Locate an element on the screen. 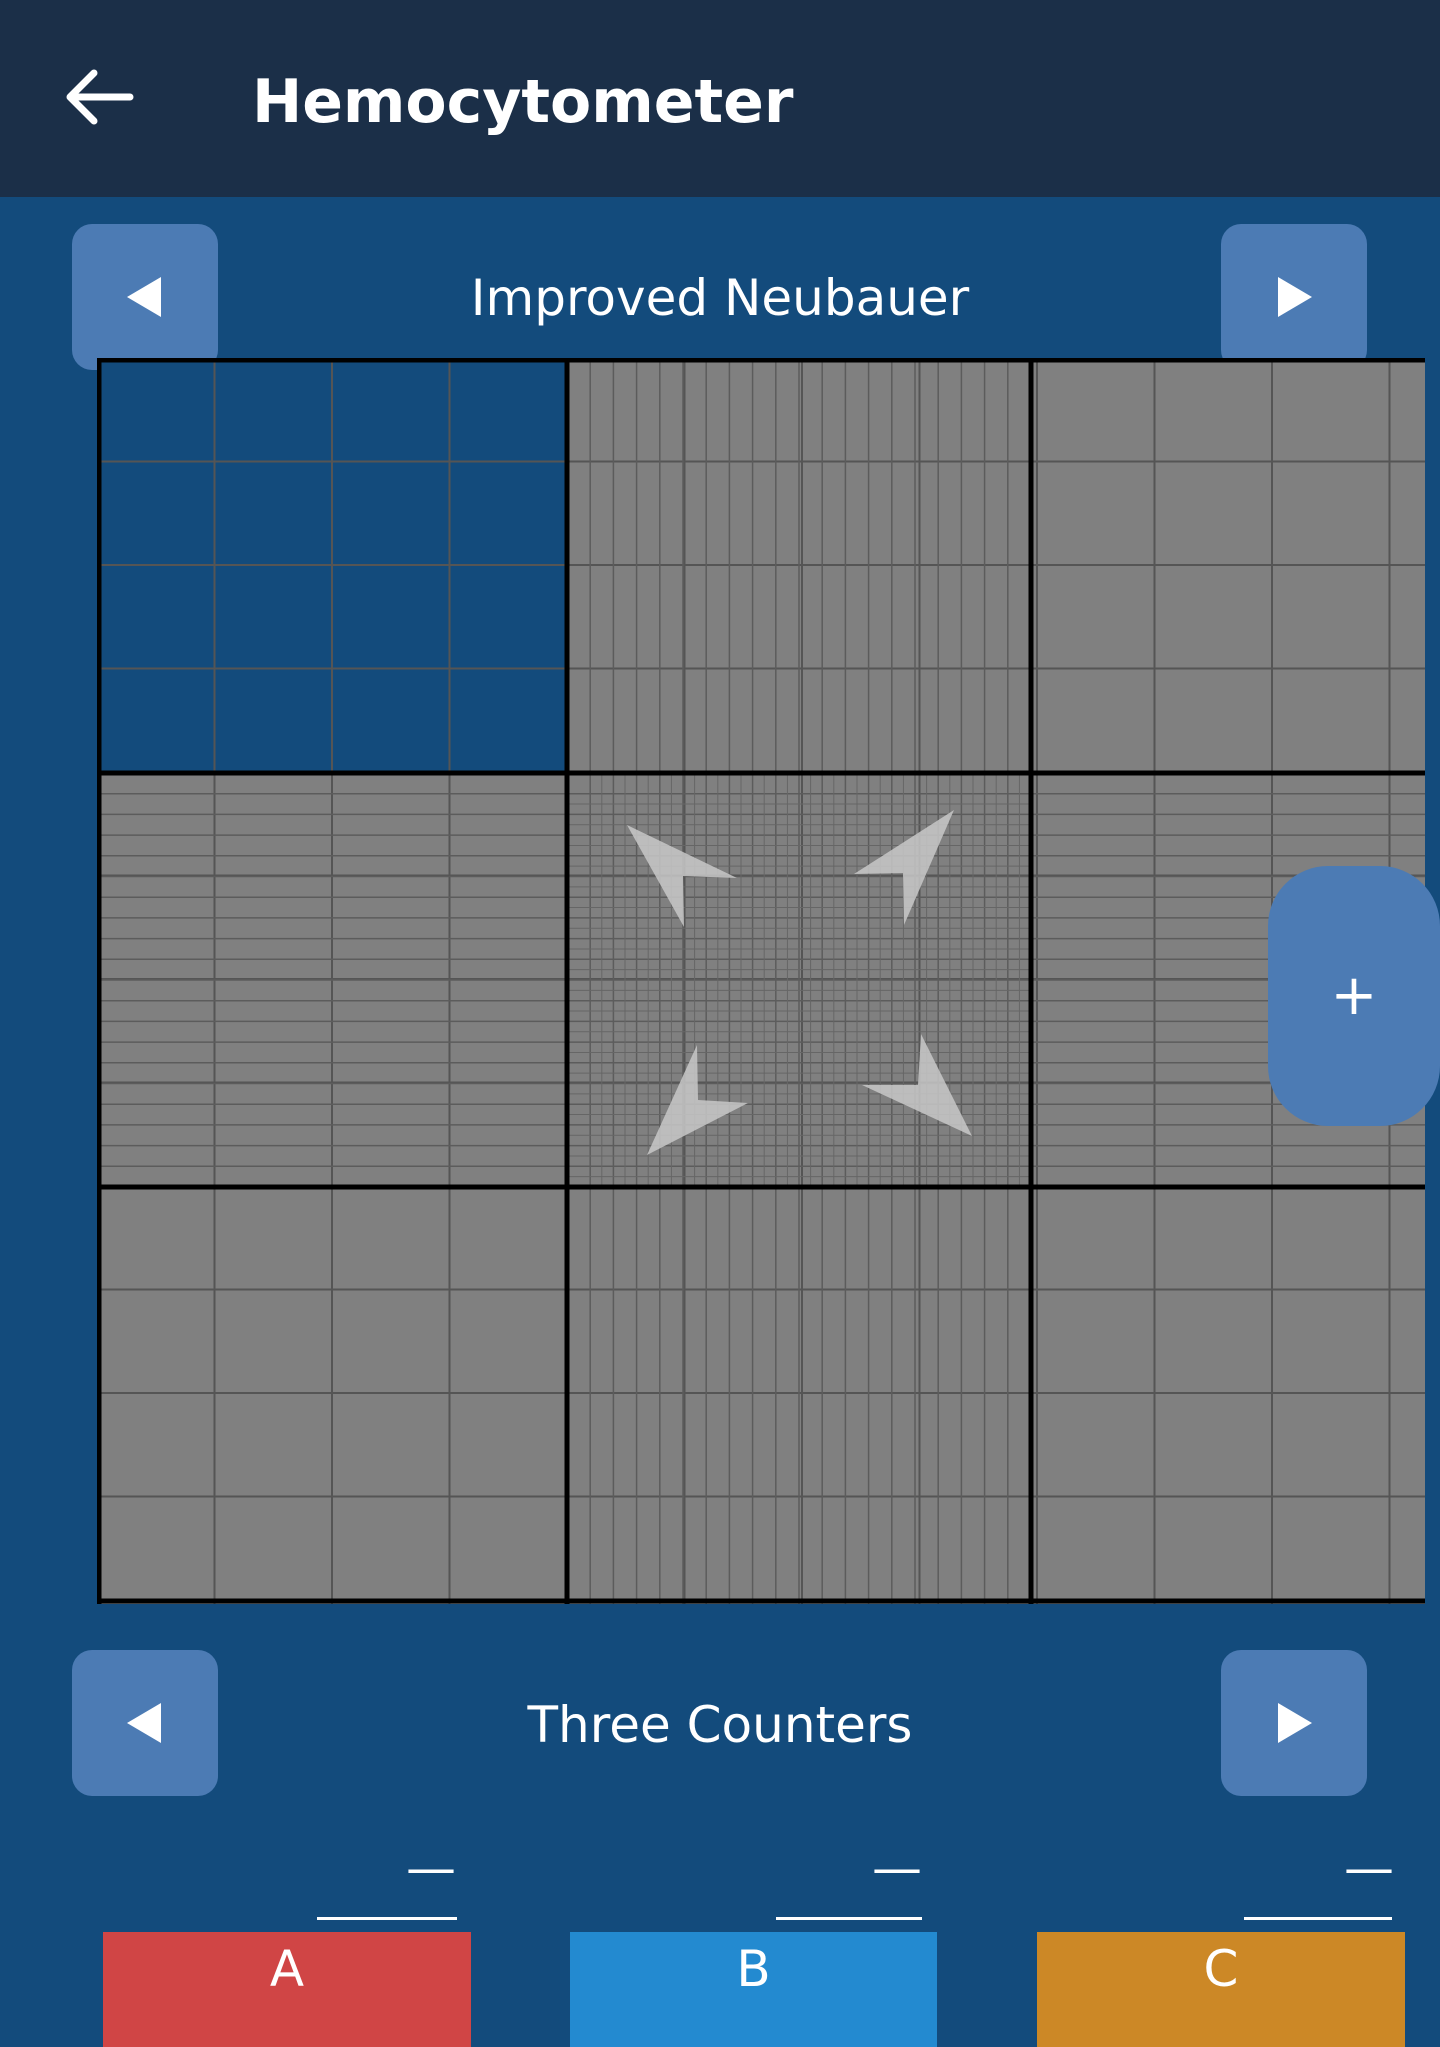 This screenshot has width=1440, height=2047. counter-a-underline is located at coordinates (387, 1918).